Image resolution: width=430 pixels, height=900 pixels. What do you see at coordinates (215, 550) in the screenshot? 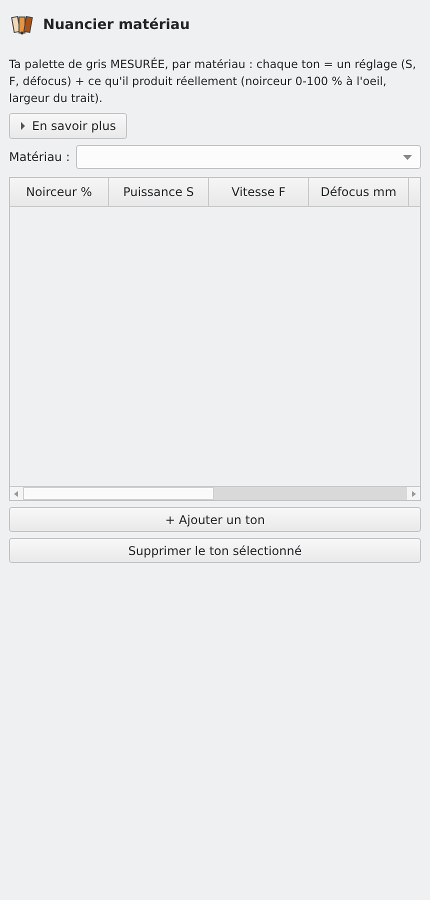
I see `delete-tone-button: Supprimer le ton sélectionné` at bounding box center [215, 550].